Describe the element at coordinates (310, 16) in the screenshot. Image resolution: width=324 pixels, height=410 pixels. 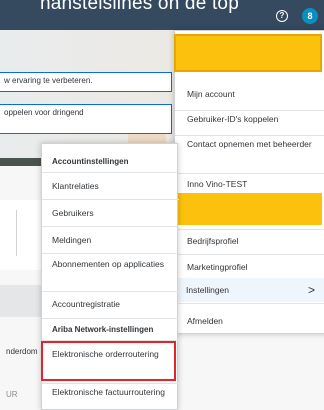
I see `avatar: 8` at that location.